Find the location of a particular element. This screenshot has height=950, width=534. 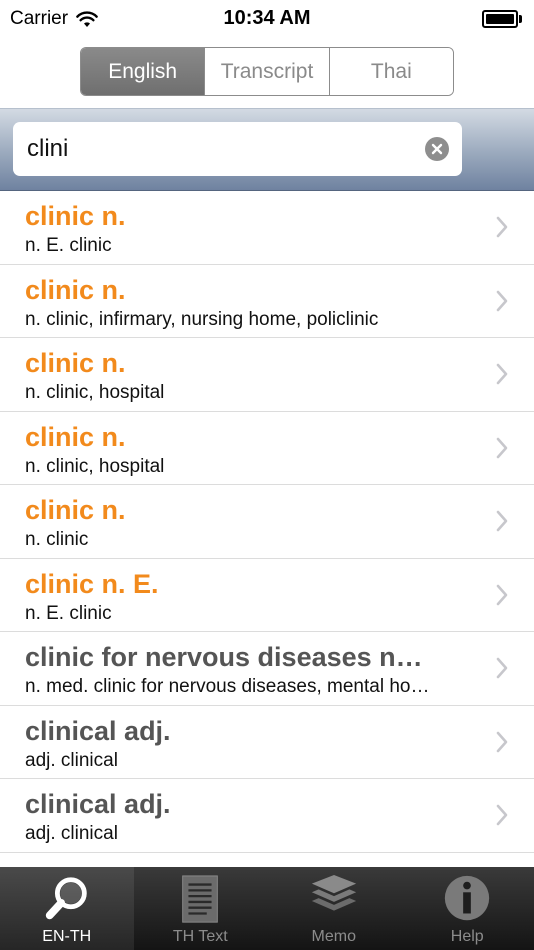

search-bar: clini is located at coordinates (267, 149).